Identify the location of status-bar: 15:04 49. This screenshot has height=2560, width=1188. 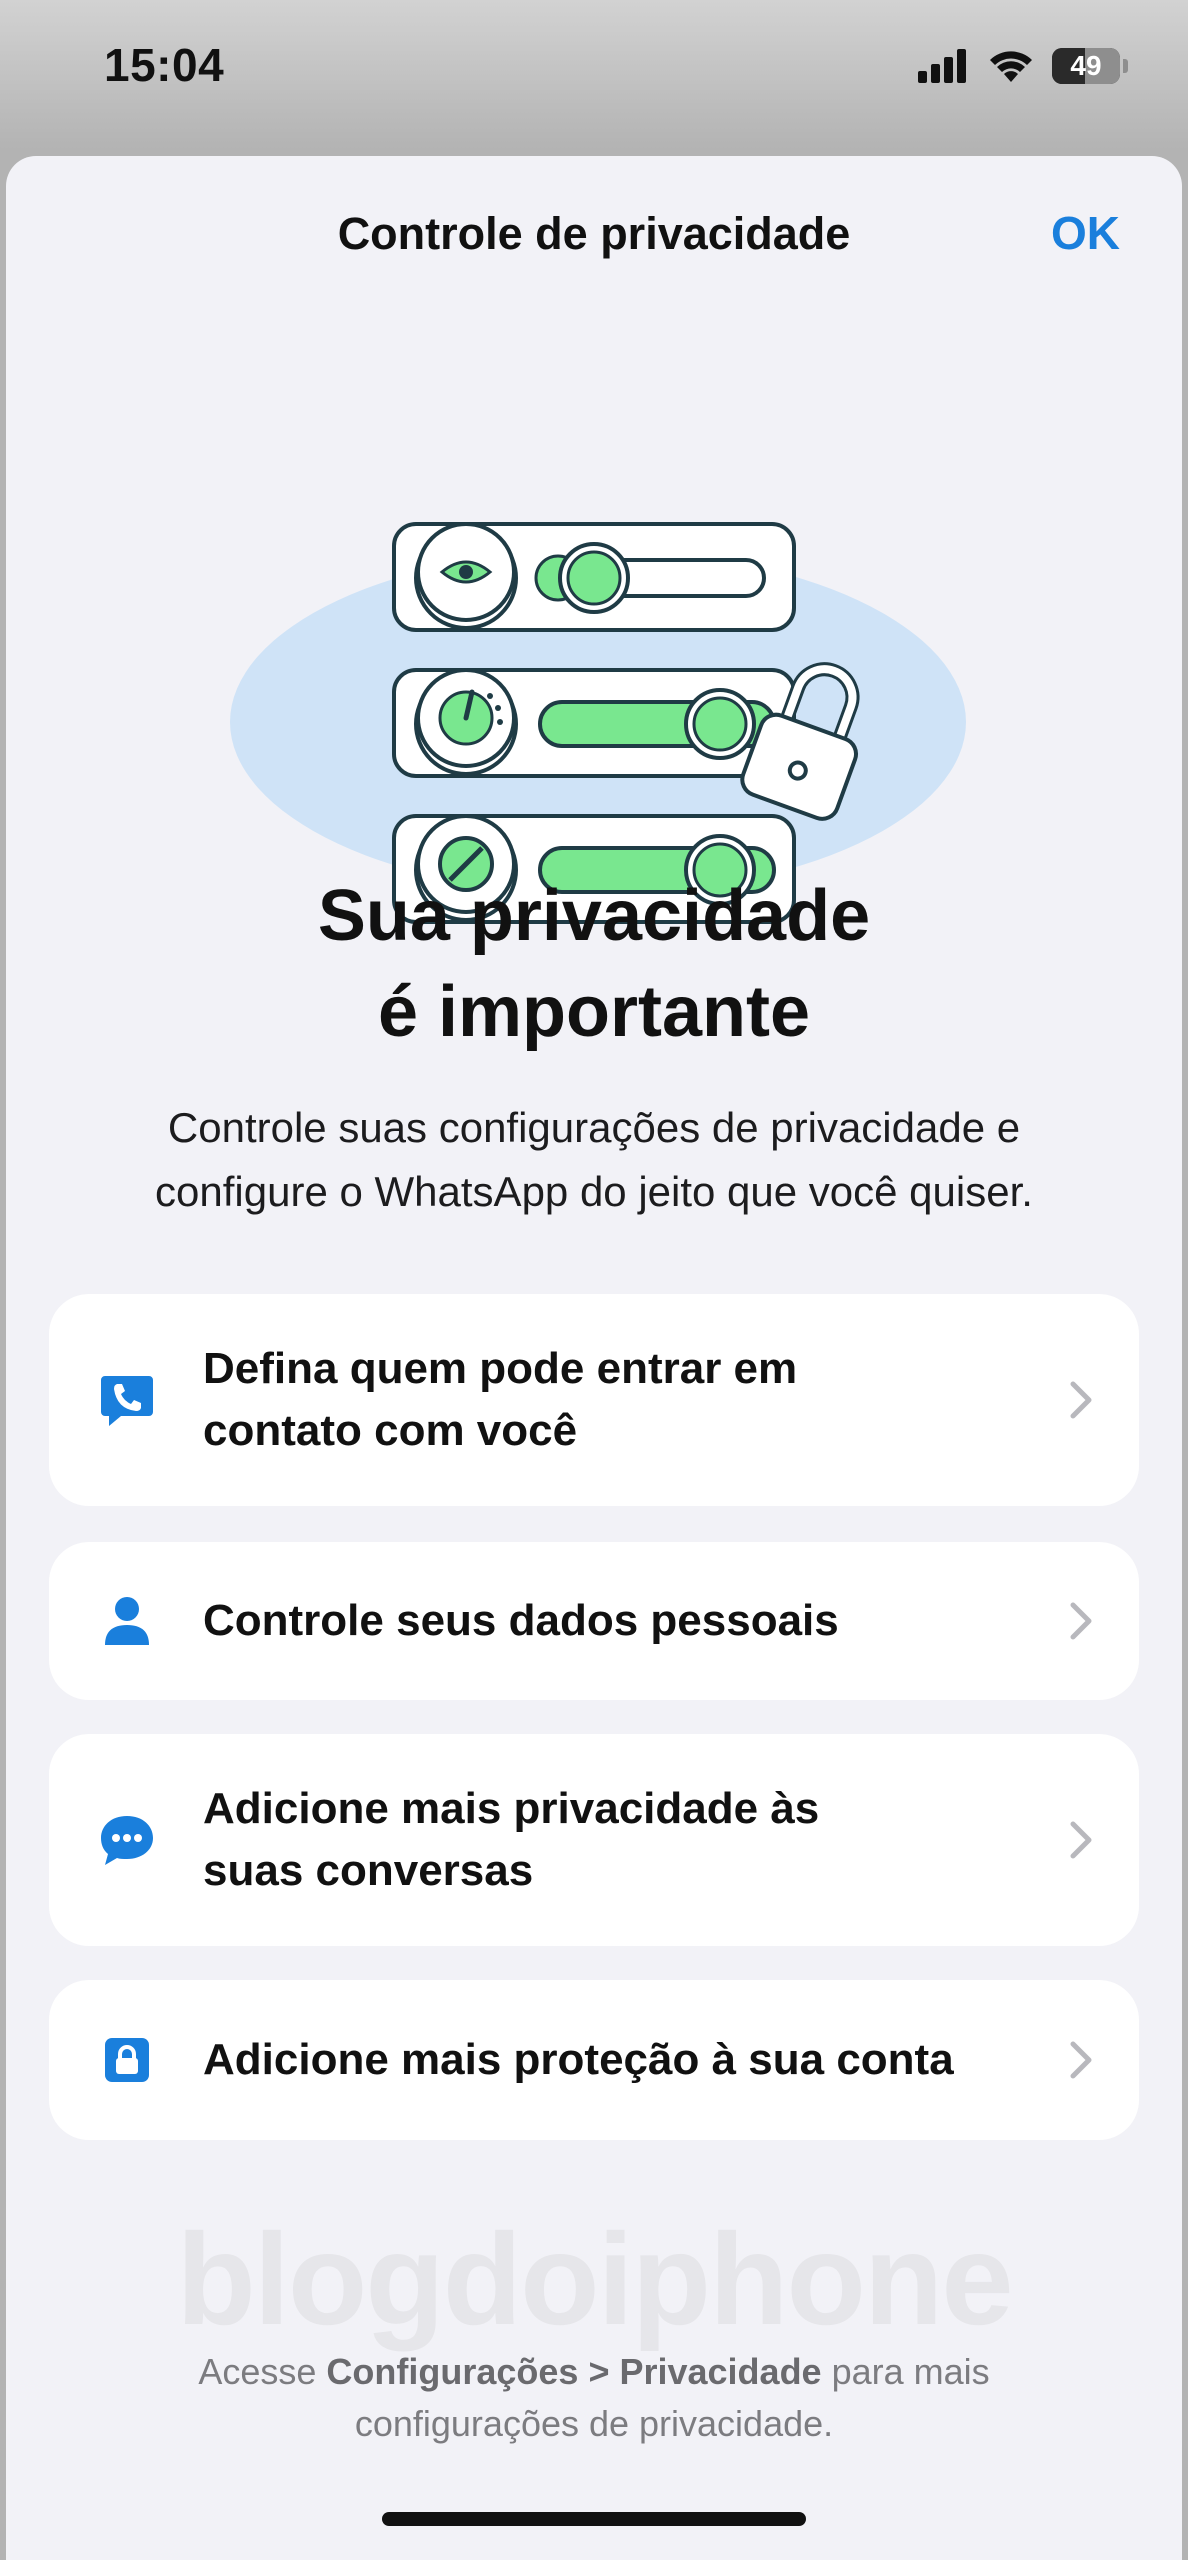
(594, 75).